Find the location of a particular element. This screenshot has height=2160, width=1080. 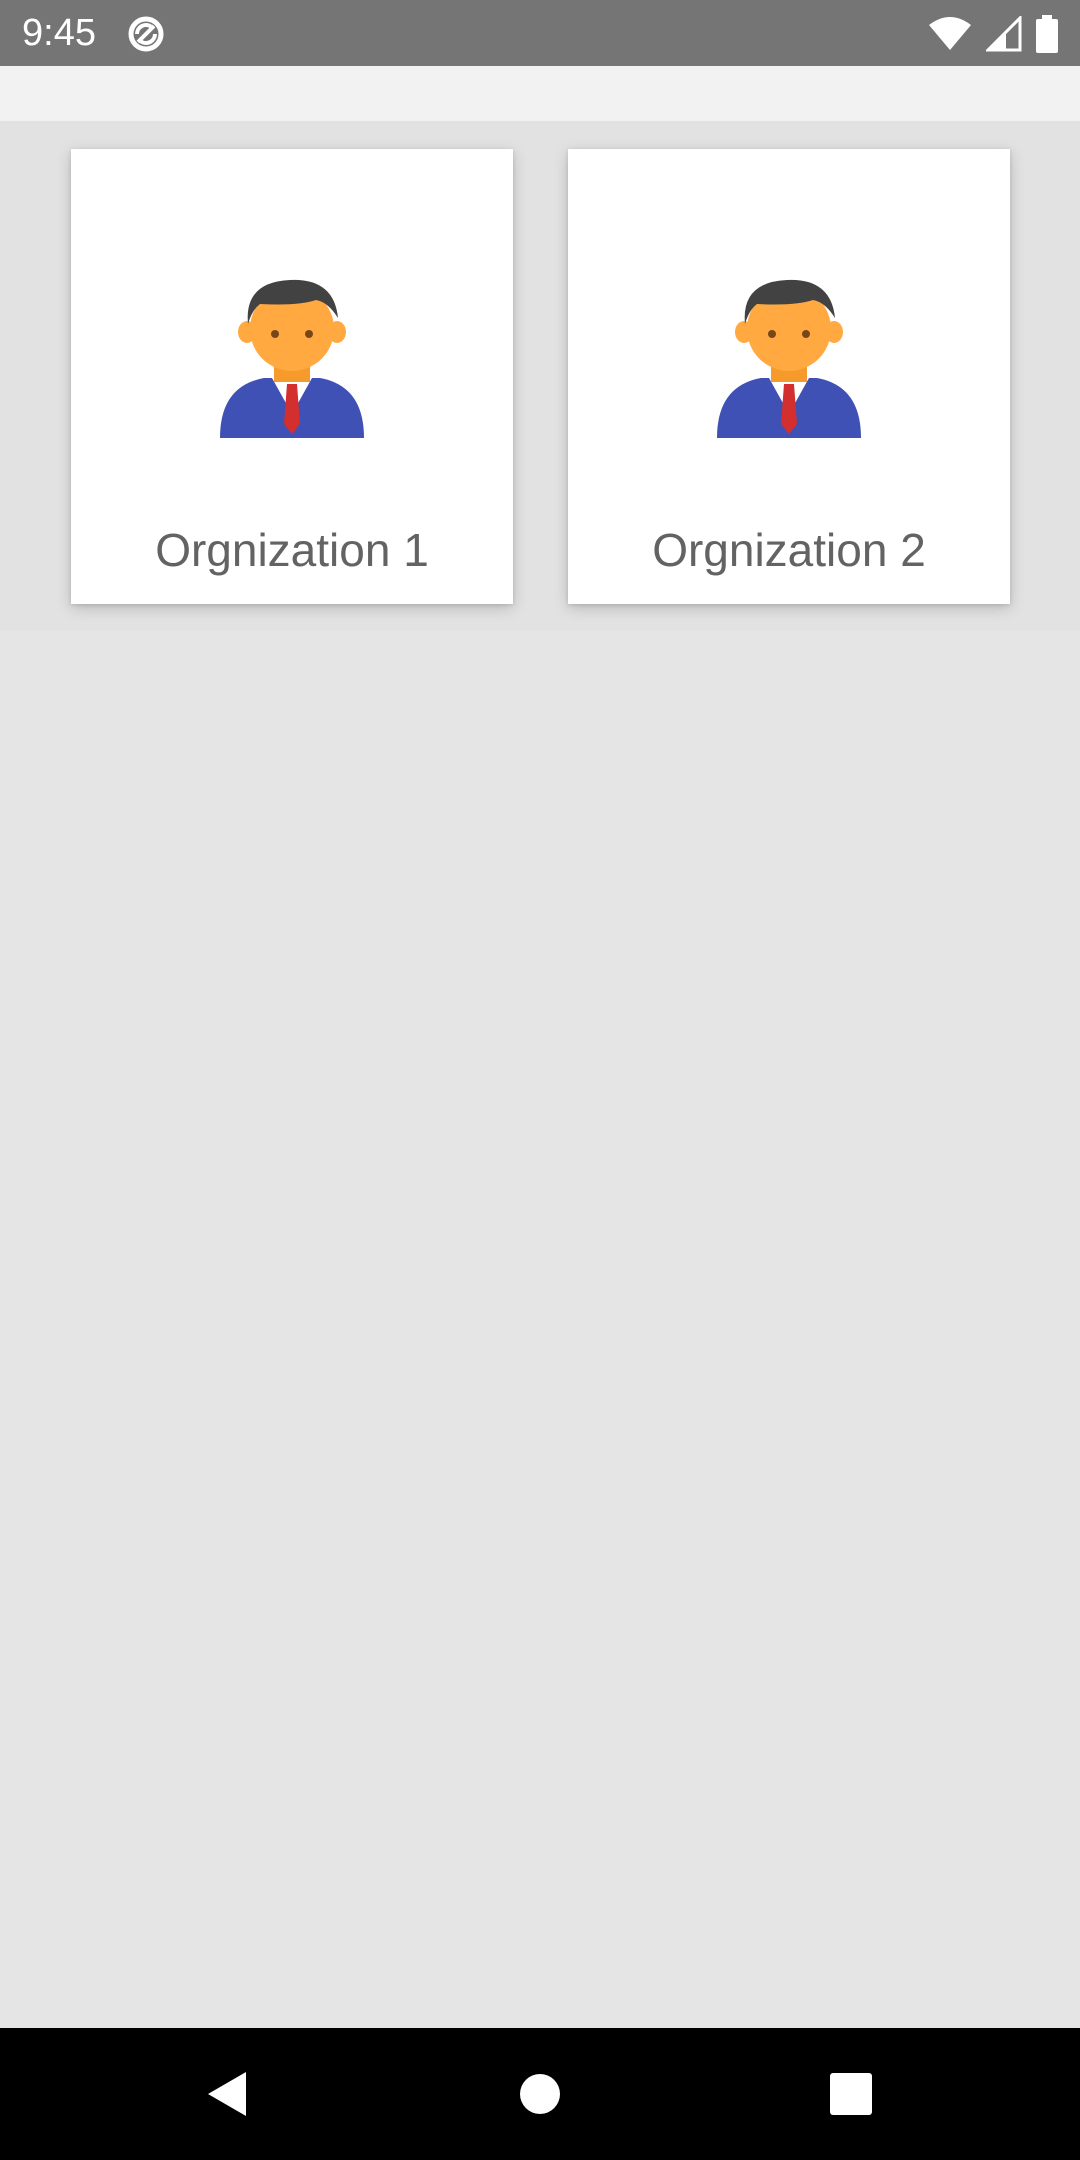

organization-card-1: Orgnization 1 is located at coordinates (292, 376).